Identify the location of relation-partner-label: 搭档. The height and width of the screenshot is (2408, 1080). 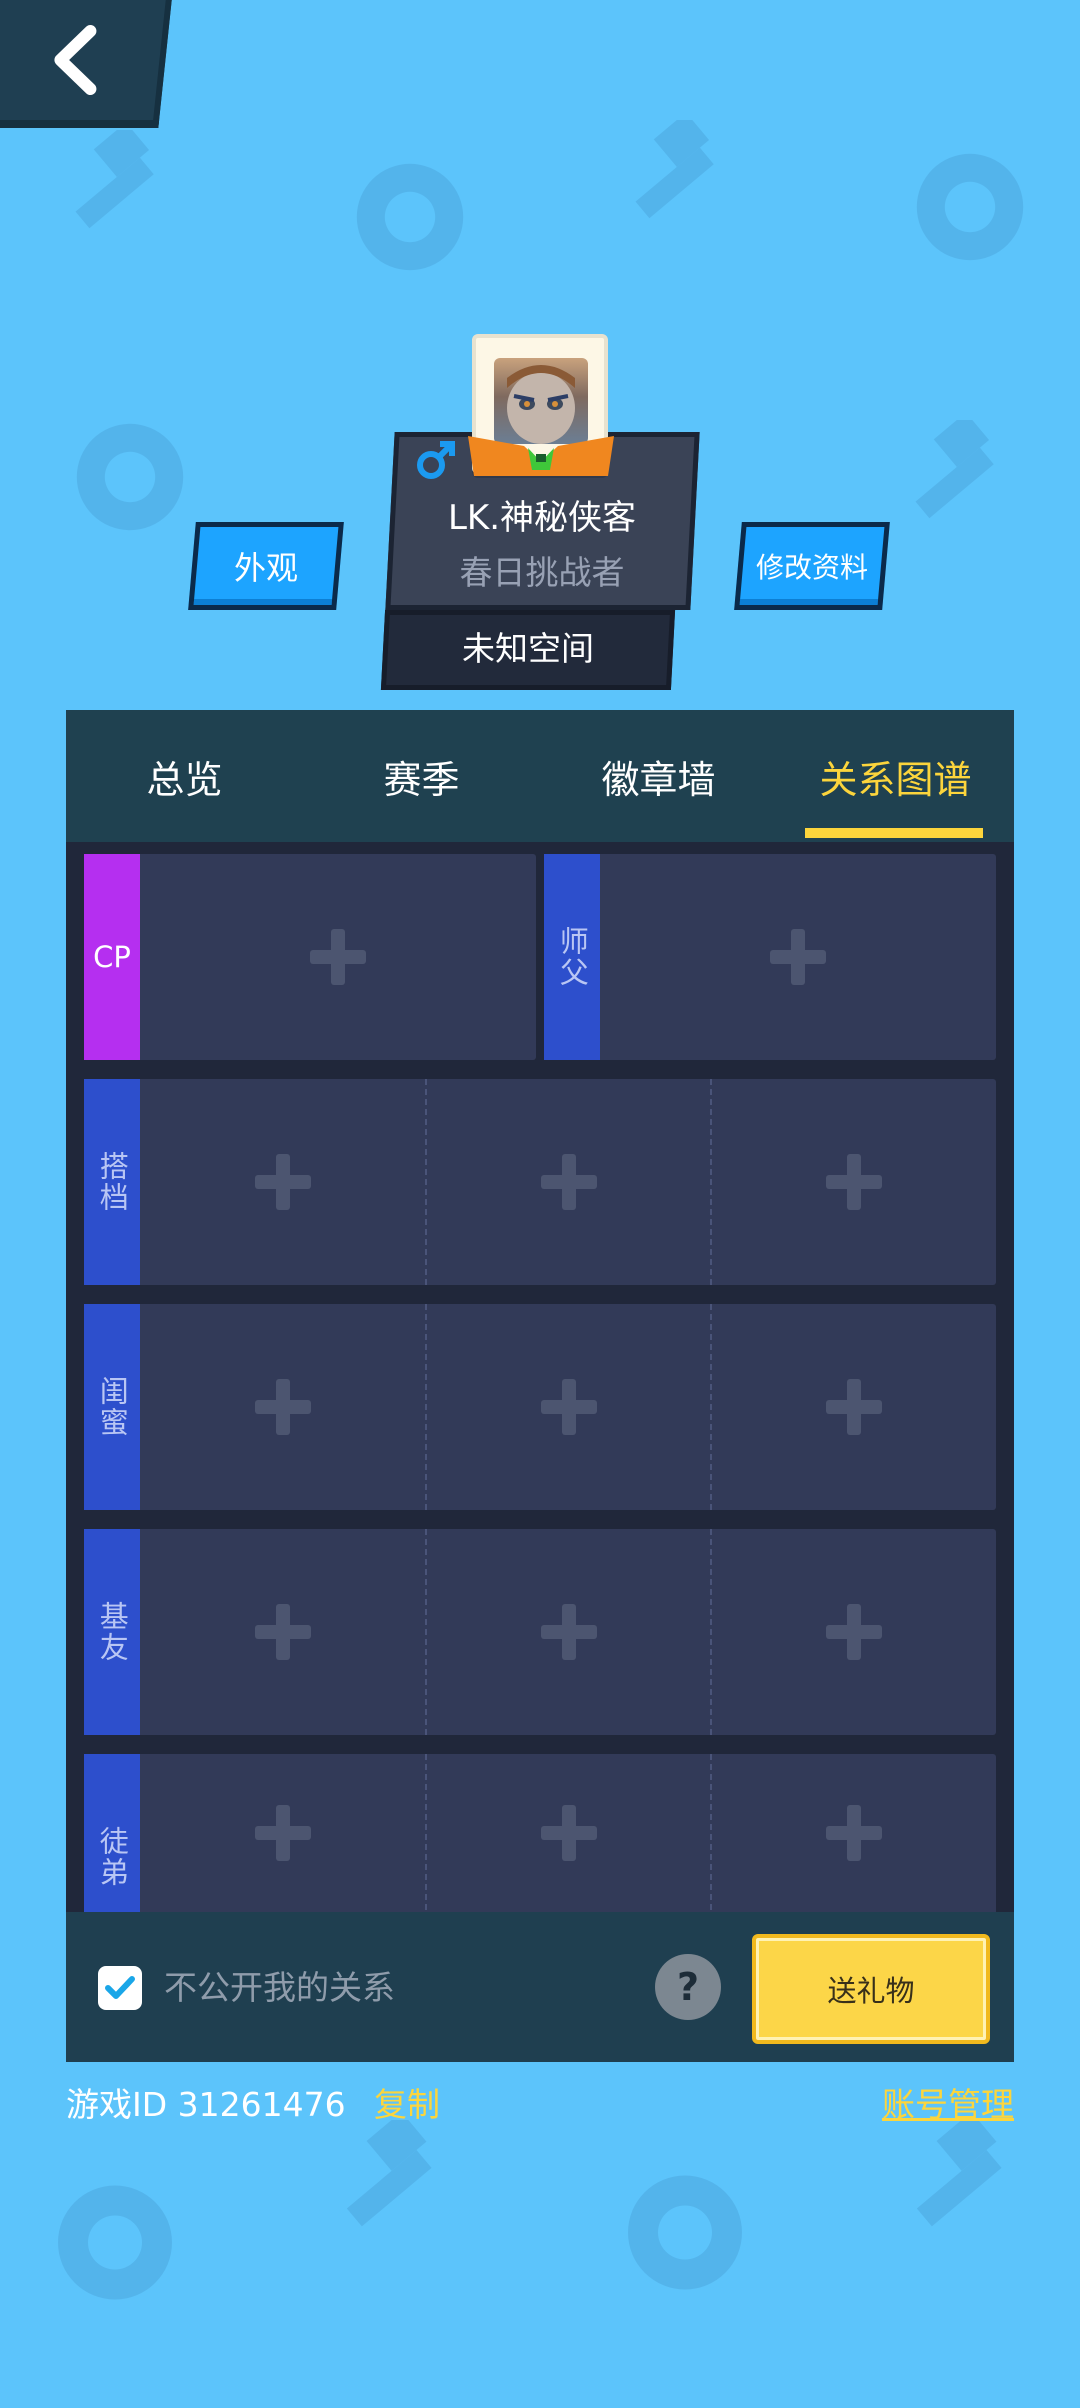
(112, 1182).